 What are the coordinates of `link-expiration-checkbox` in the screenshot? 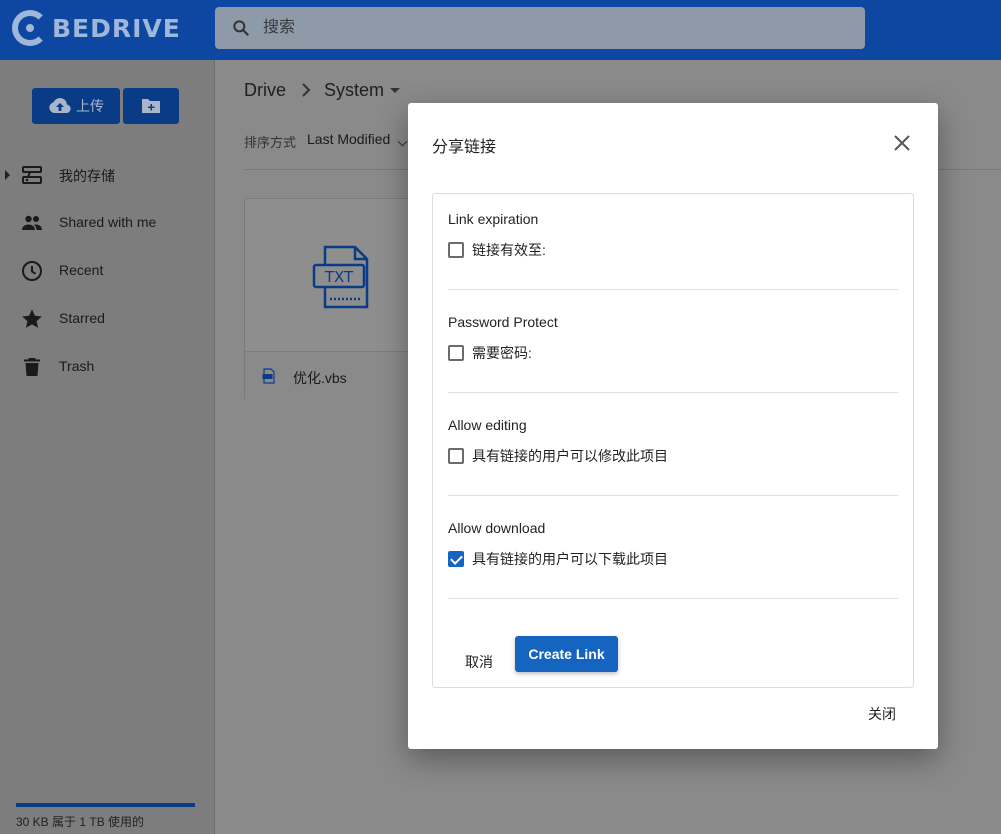 It's located at (456, 250).